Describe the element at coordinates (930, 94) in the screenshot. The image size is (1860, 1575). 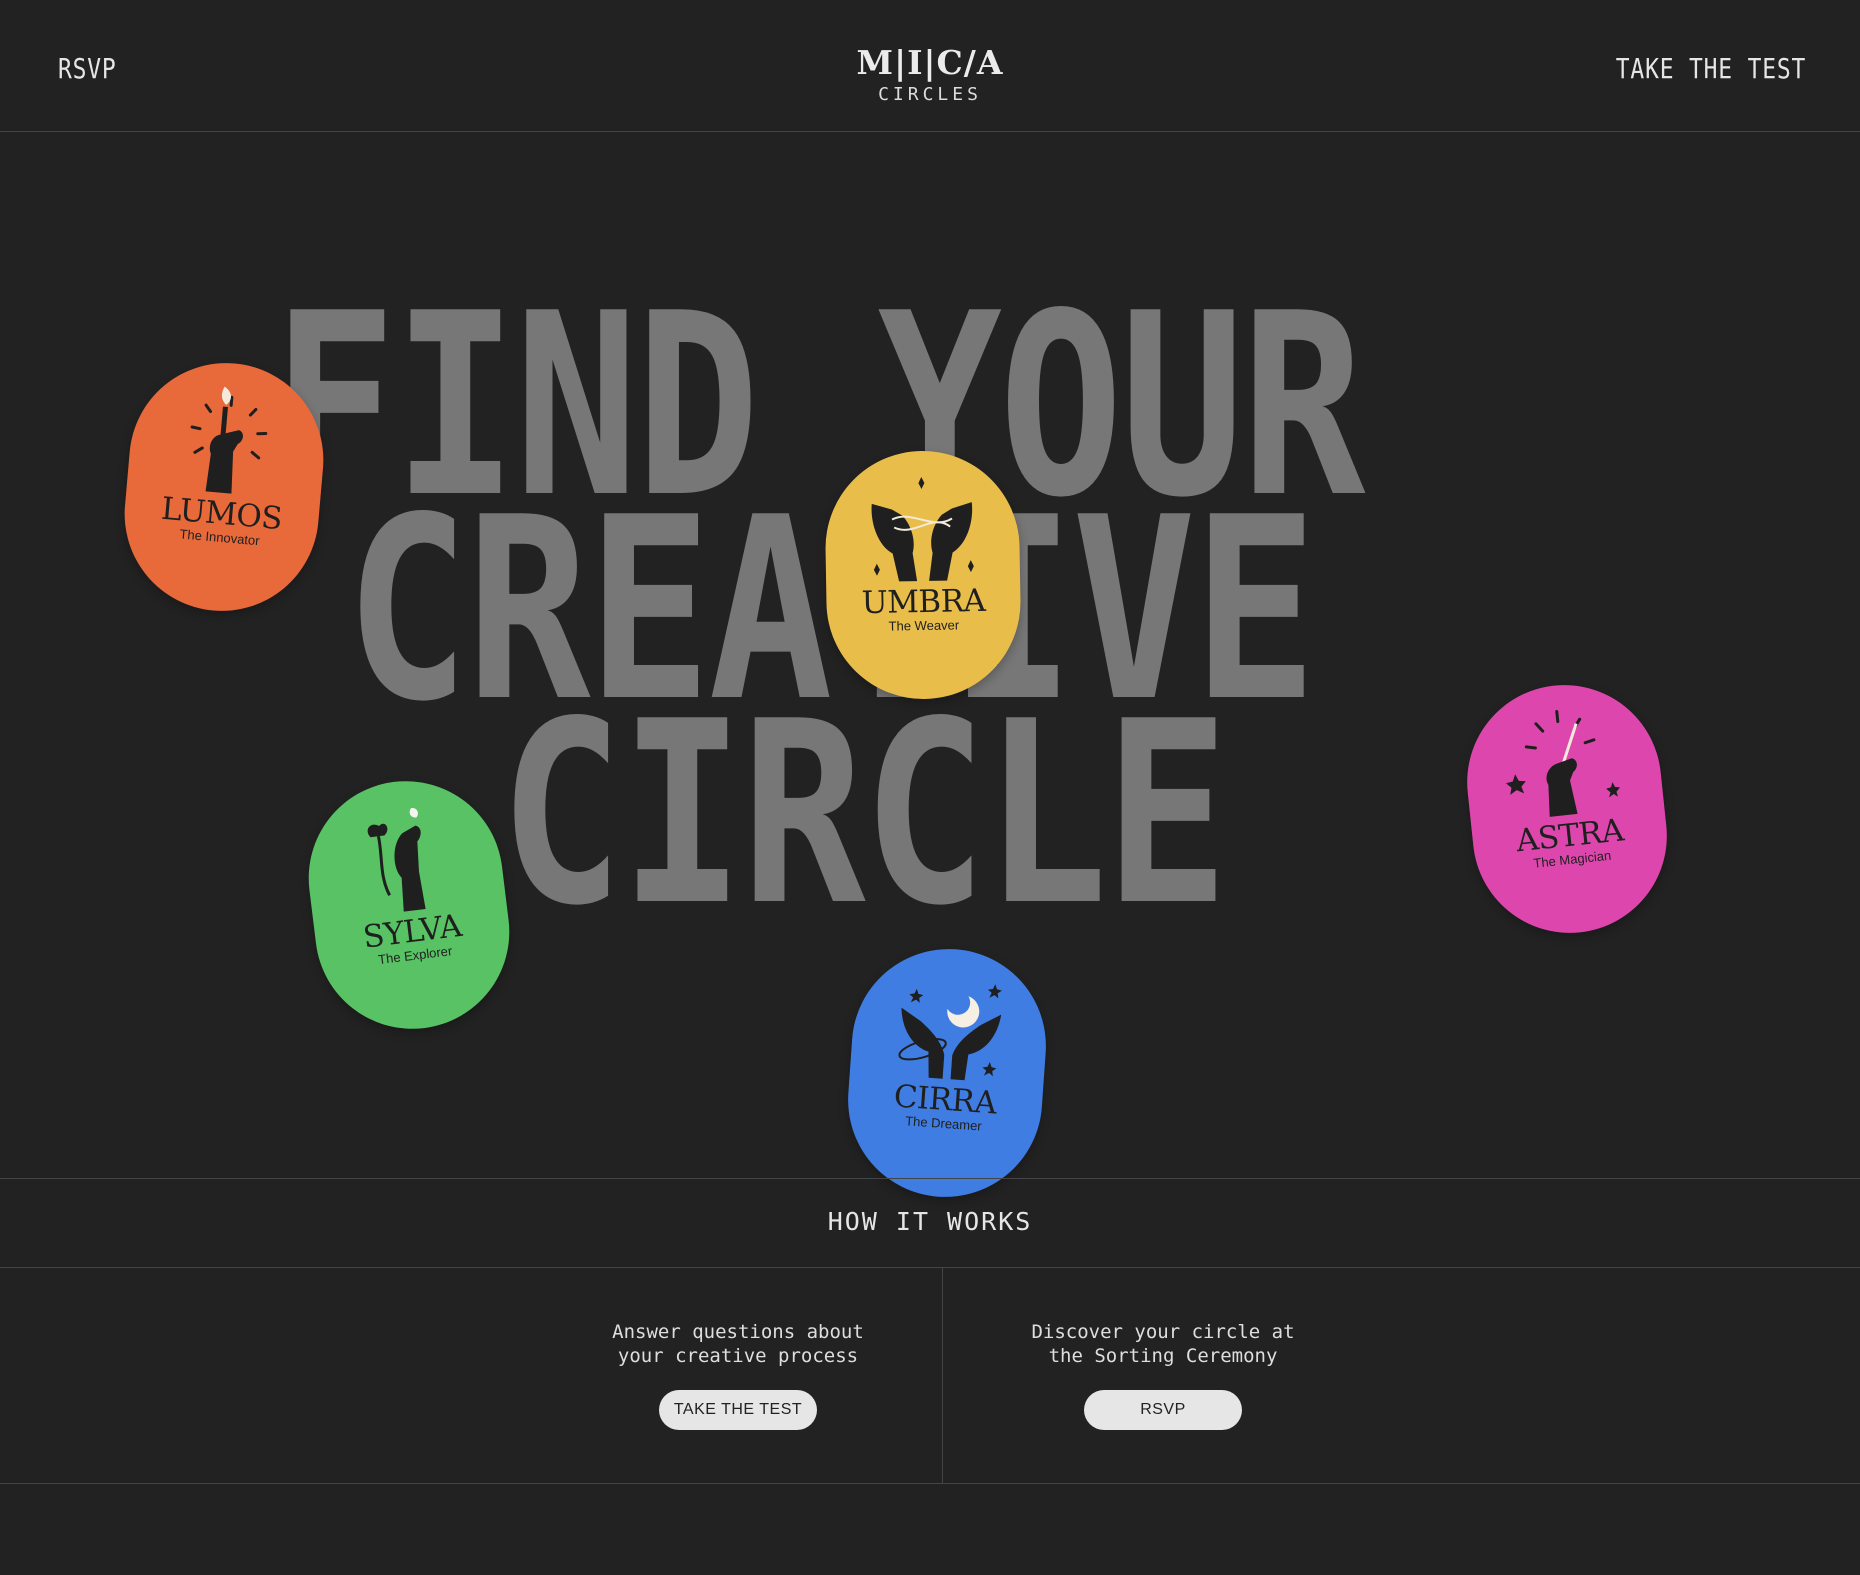
I see `logo-subtitle: CIRCLES` at that location.